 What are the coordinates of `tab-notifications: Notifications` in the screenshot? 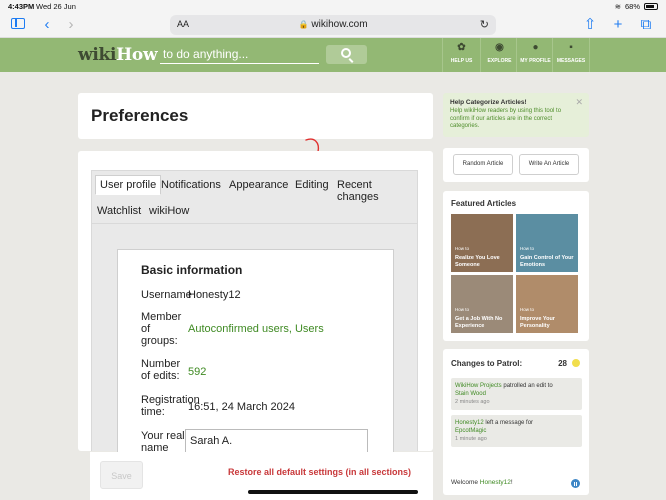 It's located at (191, 185).